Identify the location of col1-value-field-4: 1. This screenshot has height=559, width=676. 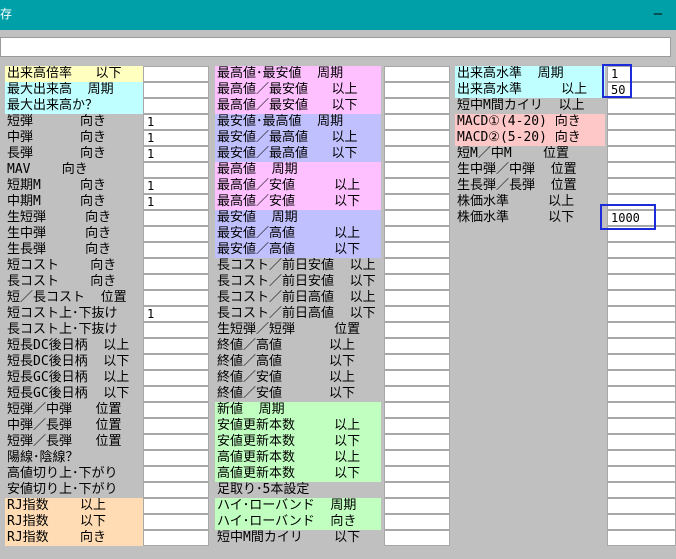
(176, 122).